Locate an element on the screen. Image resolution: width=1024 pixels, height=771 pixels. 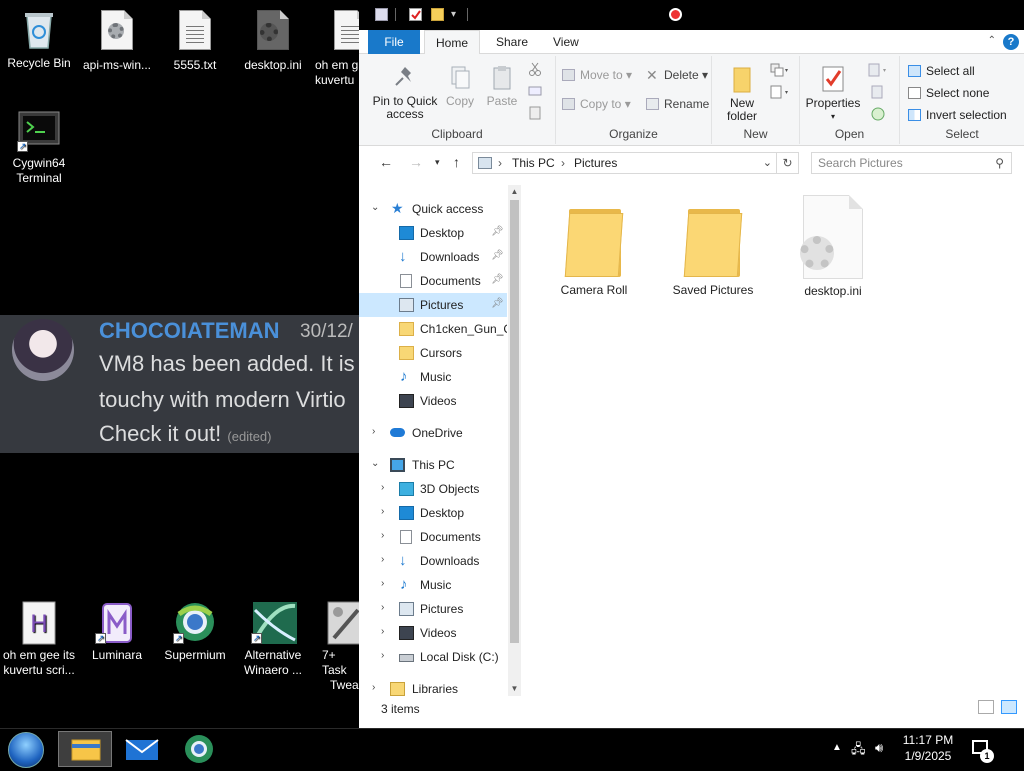
taskbar-mail is located at coordinates (142, 749).